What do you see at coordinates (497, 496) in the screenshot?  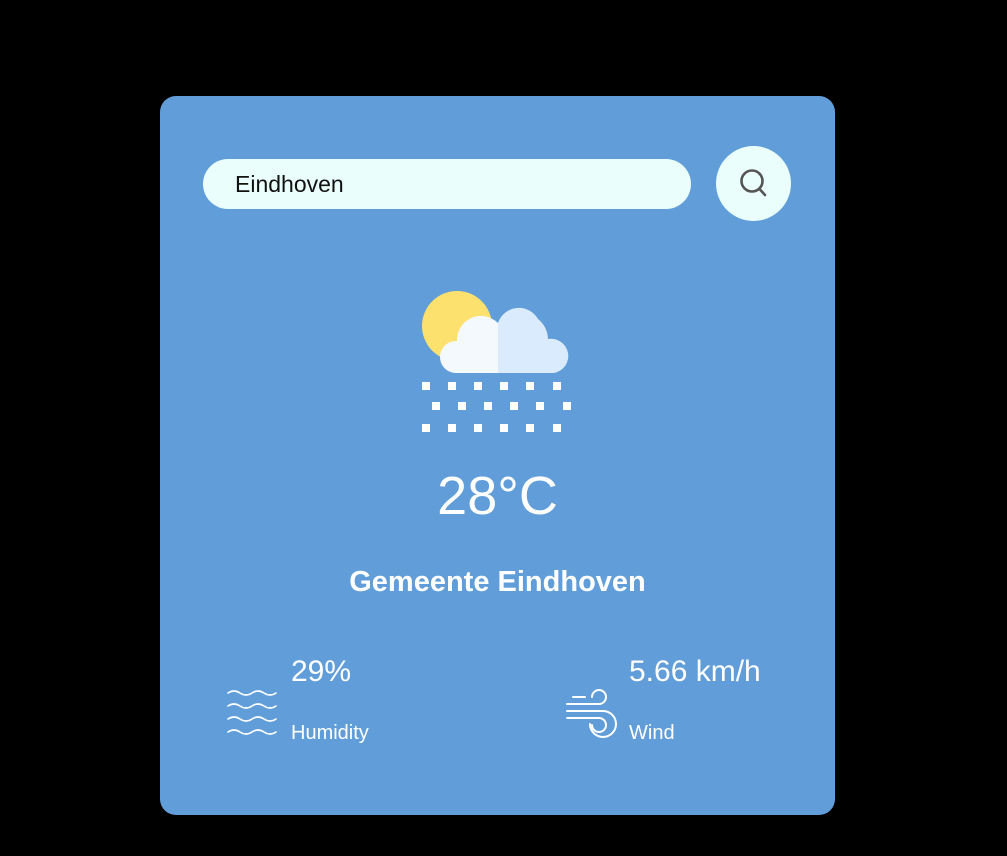 I see `temperature: 28°C` at bounding box center [497, 496].